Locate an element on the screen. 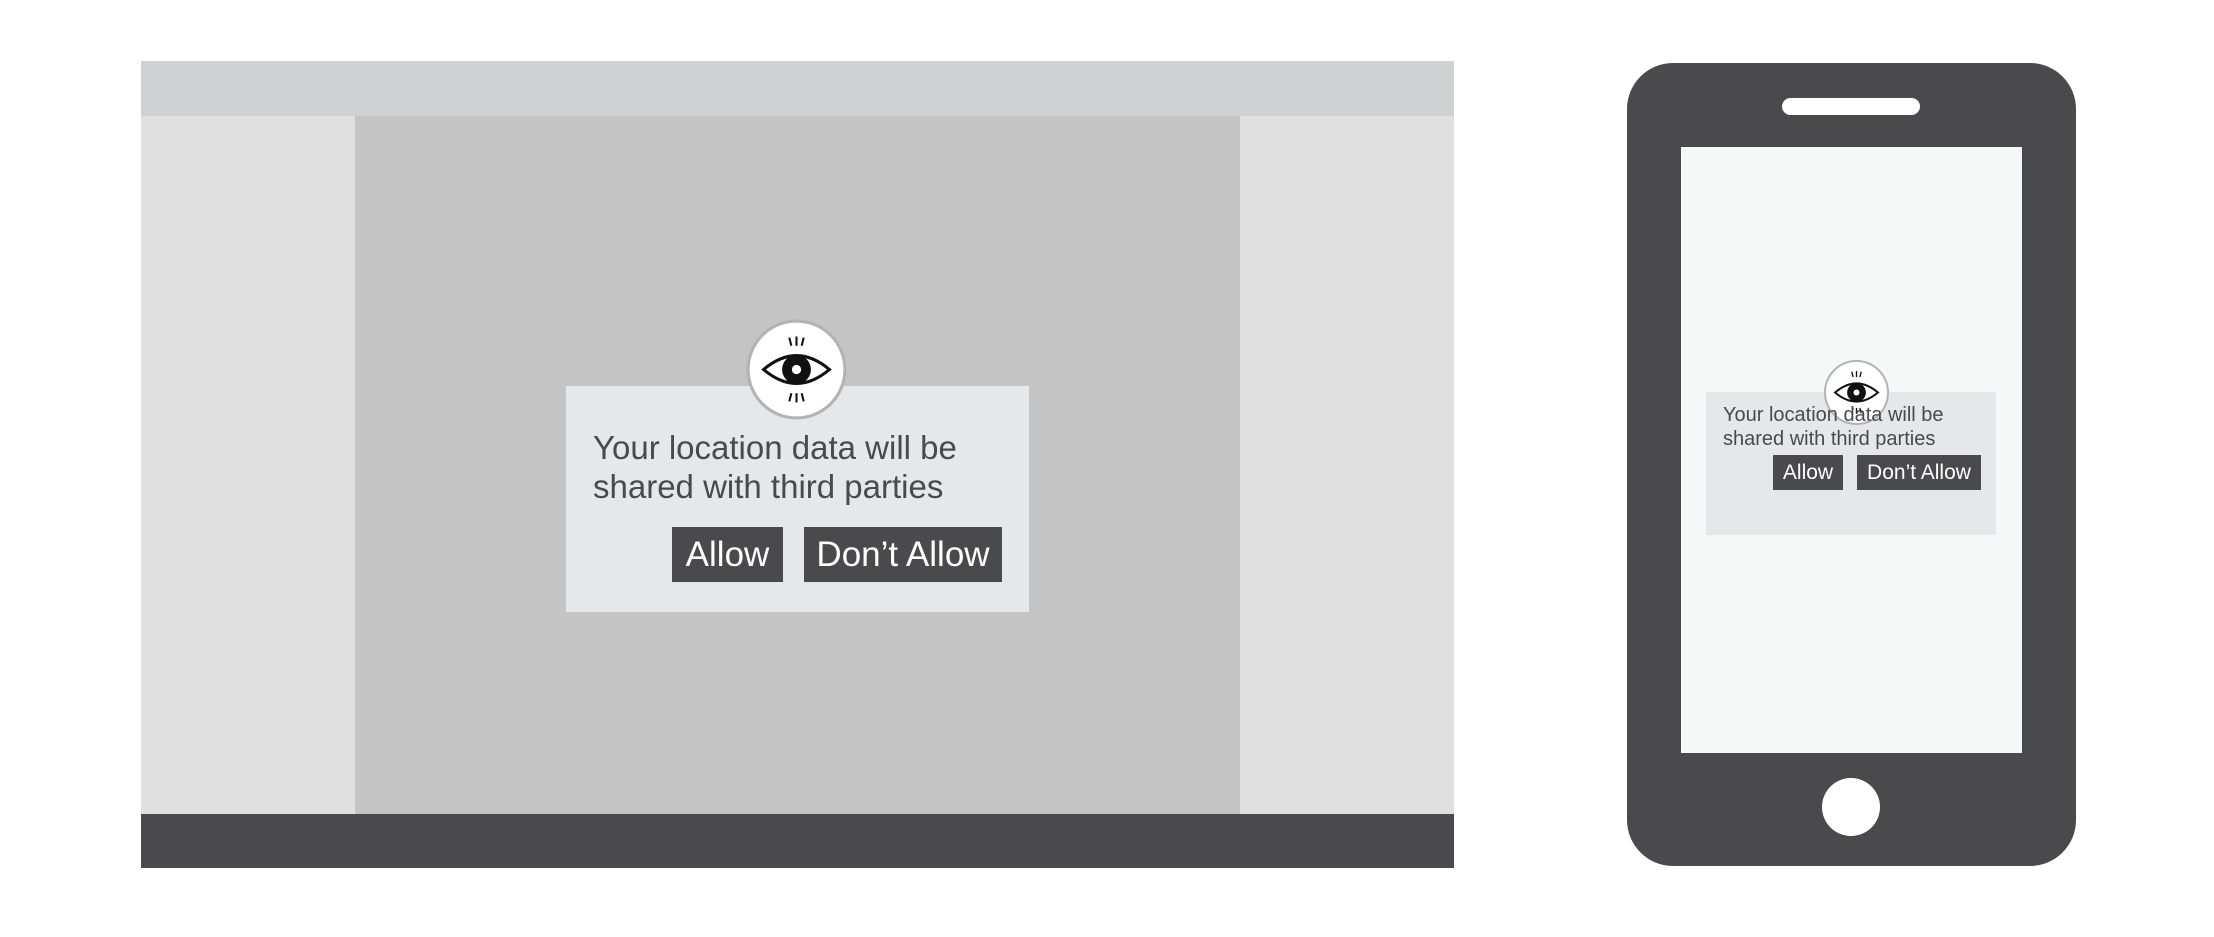 Image resolution: width=2214 pixels, height=937 pixels. eye-icon is located at coordinates (796, 369).